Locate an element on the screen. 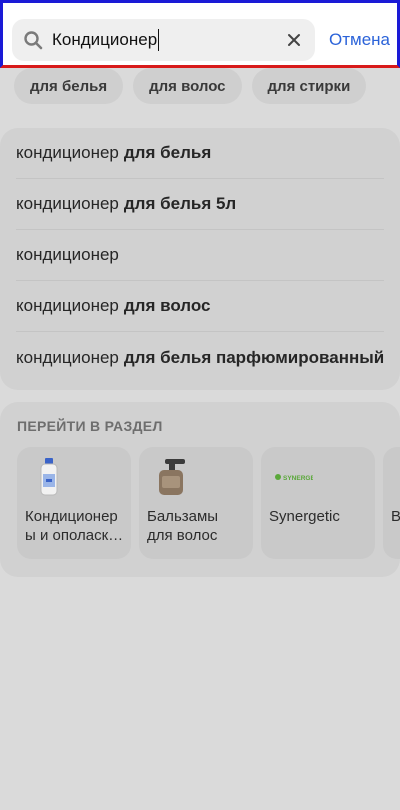 The width and height of the screenshot is (400, 810). suggestion-item: кондиционер для белья is located at coordinates (200, 153).